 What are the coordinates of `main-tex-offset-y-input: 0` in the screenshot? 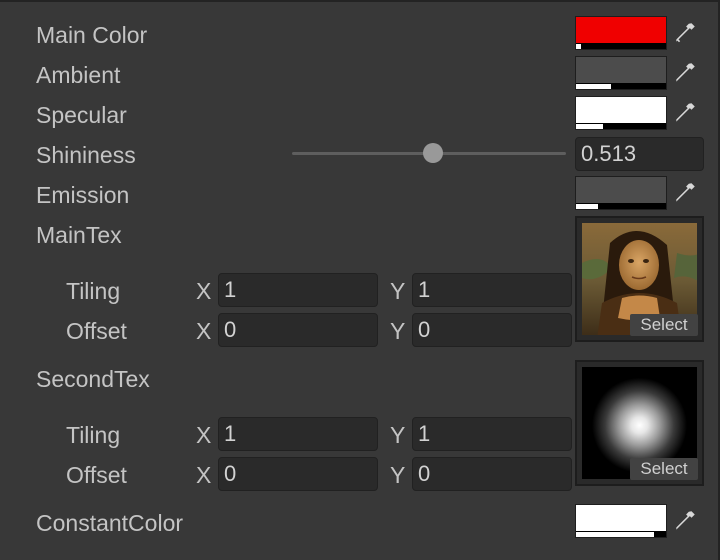 It's located at (492, 330).